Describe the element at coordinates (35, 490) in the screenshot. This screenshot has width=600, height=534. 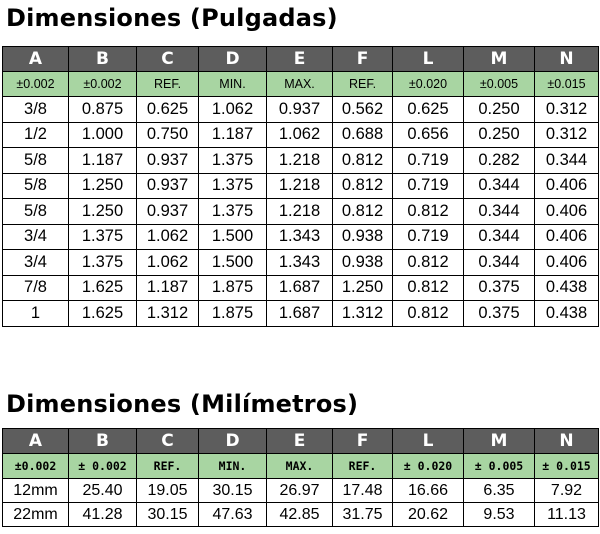
I see `table-cell: 12mm` at that location.